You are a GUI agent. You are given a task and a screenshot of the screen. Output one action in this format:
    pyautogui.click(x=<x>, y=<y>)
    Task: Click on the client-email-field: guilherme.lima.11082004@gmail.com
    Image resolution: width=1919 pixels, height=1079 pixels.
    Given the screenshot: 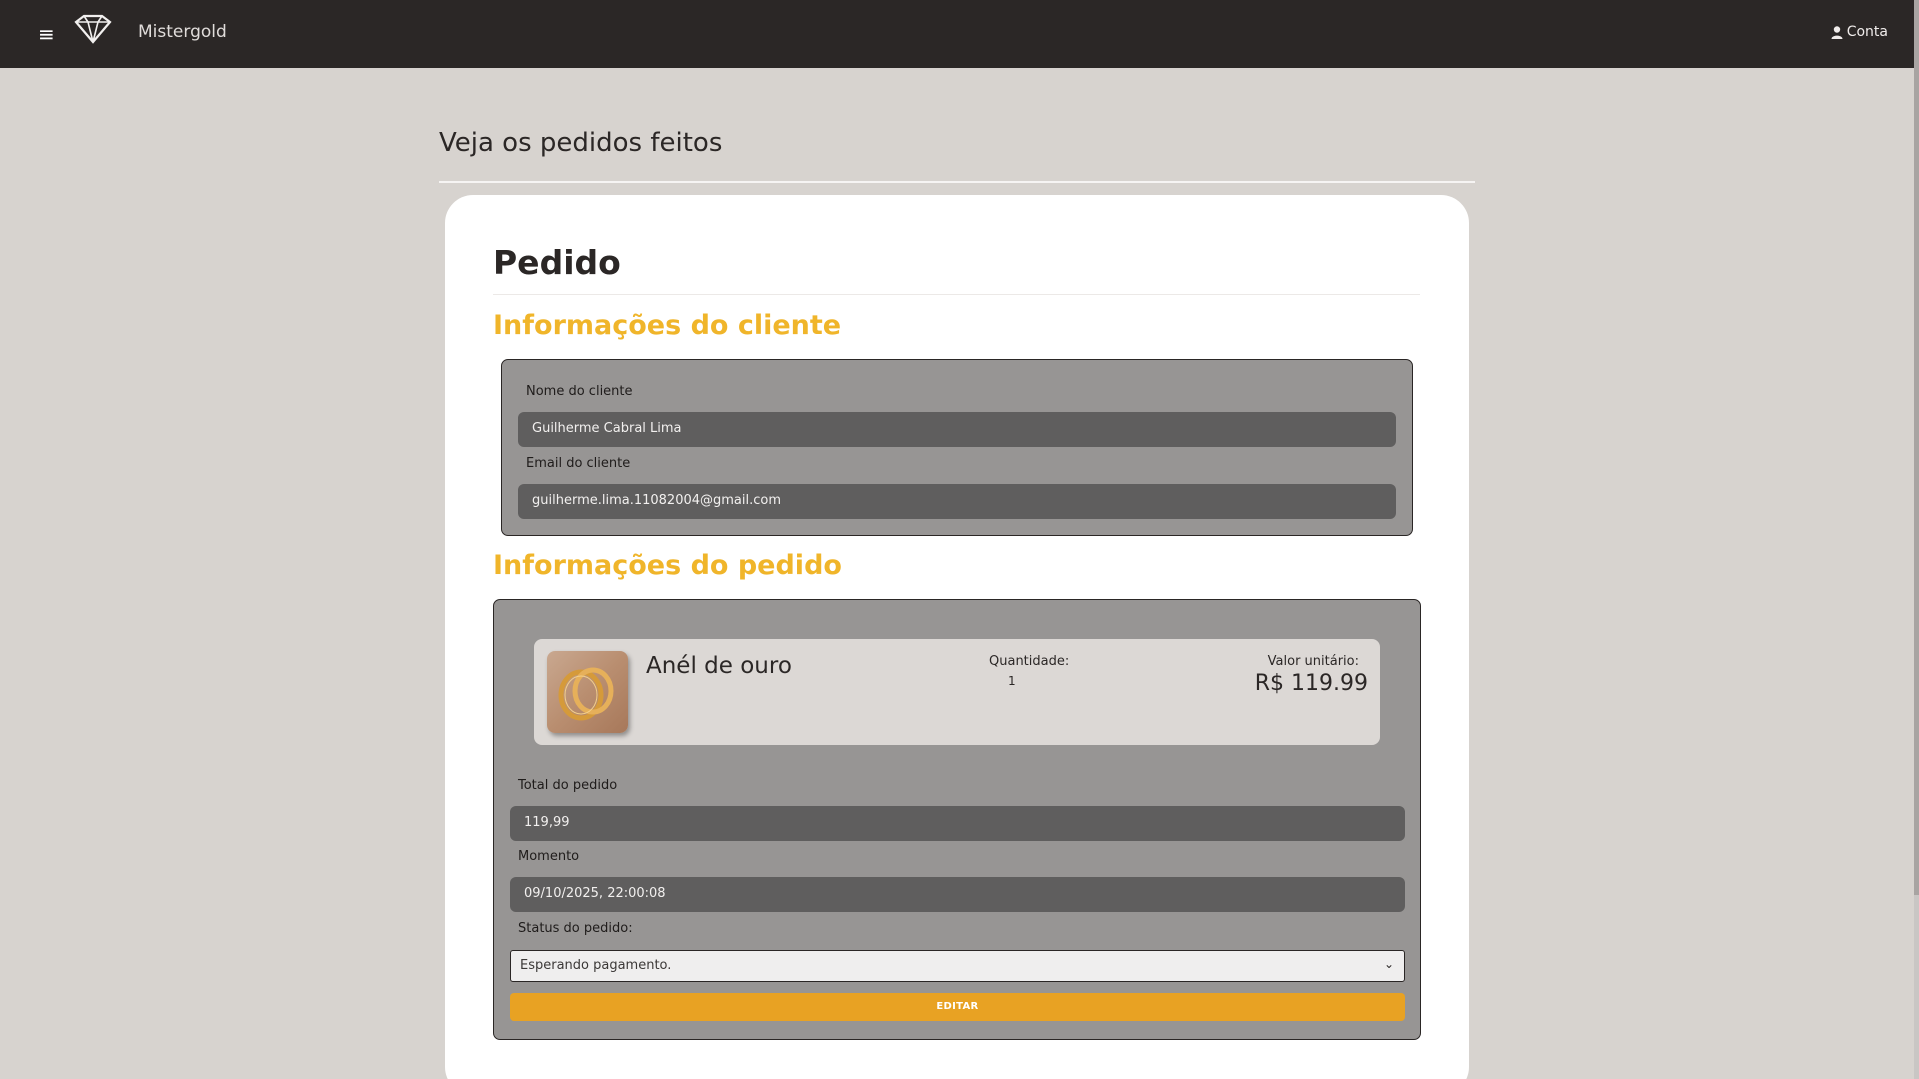 What is the action you would take?
    pyautogui.click(x=957, y=501)
    